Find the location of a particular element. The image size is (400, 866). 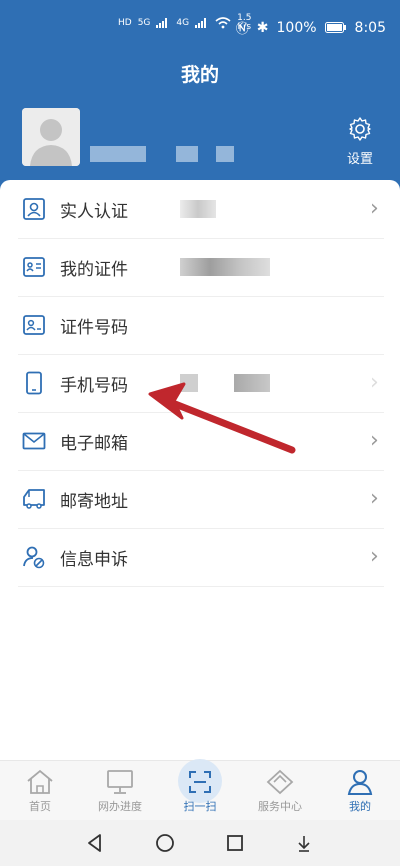

gear-icon is located at coordinates (360, 129).